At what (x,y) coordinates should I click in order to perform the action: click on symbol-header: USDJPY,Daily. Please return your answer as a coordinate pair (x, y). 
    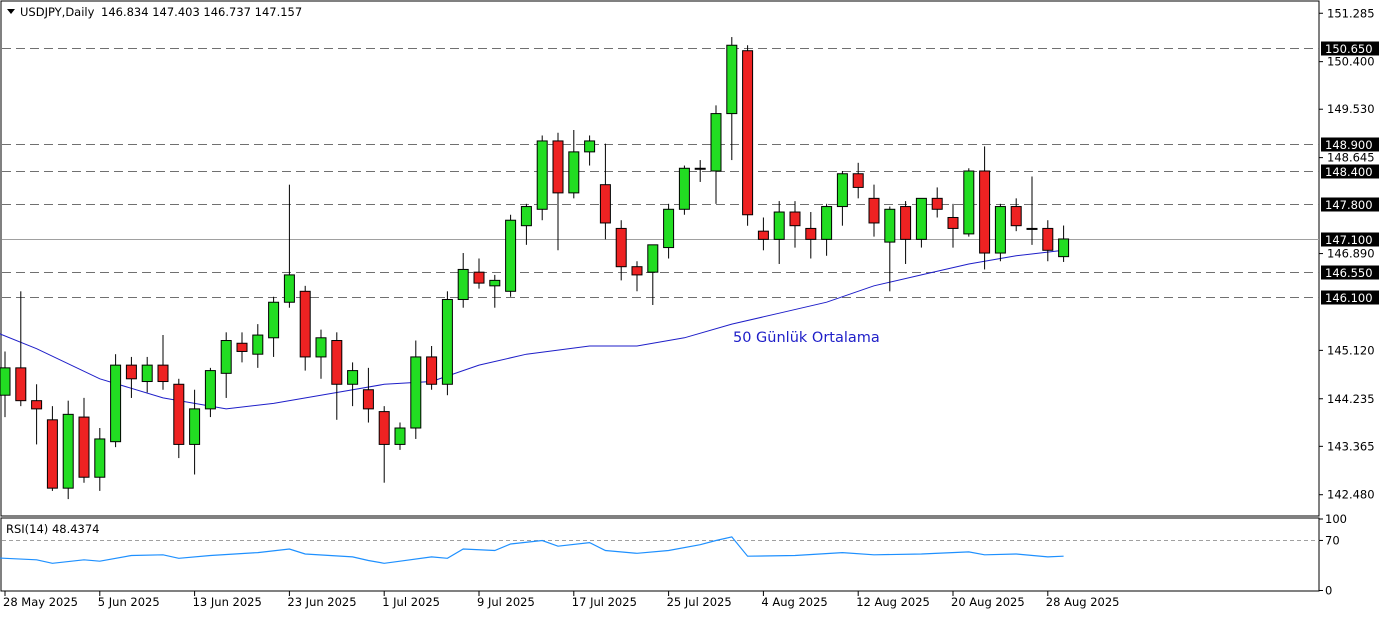
    Looking at the image, I should click on (57, 12).